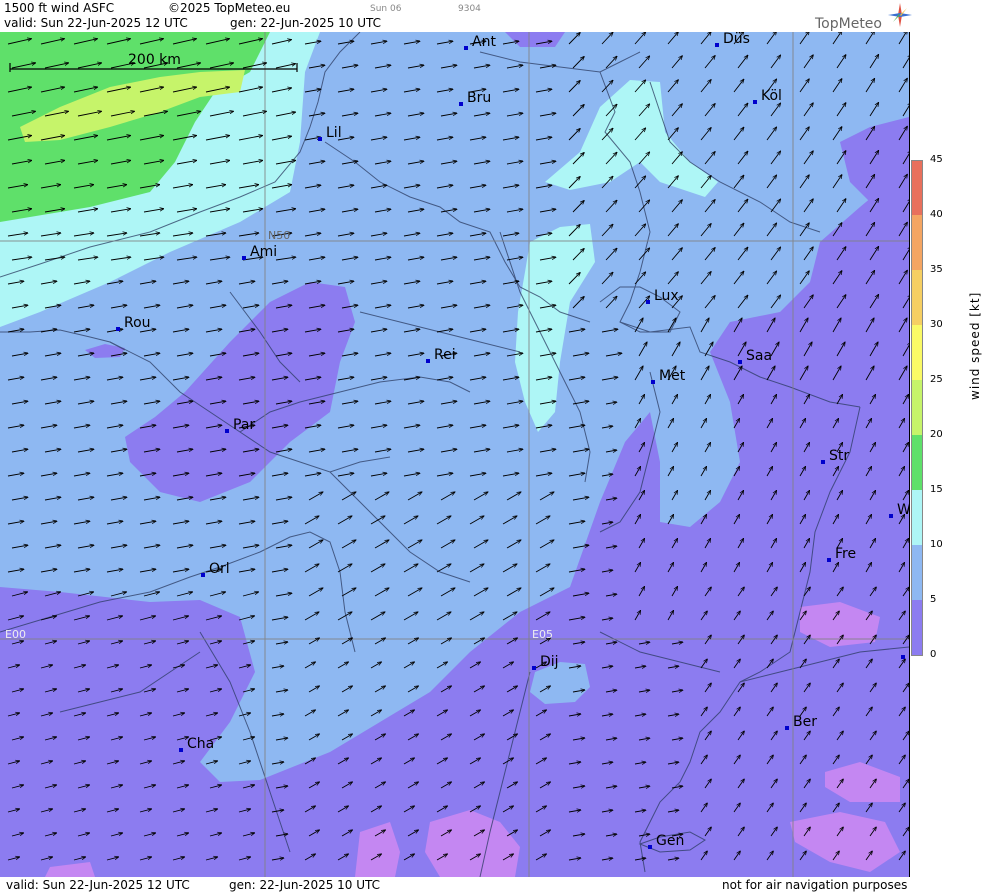 This screenshot has height=893, width=1000. I want to click on grid-label-n50: N50, so click(279, 235).